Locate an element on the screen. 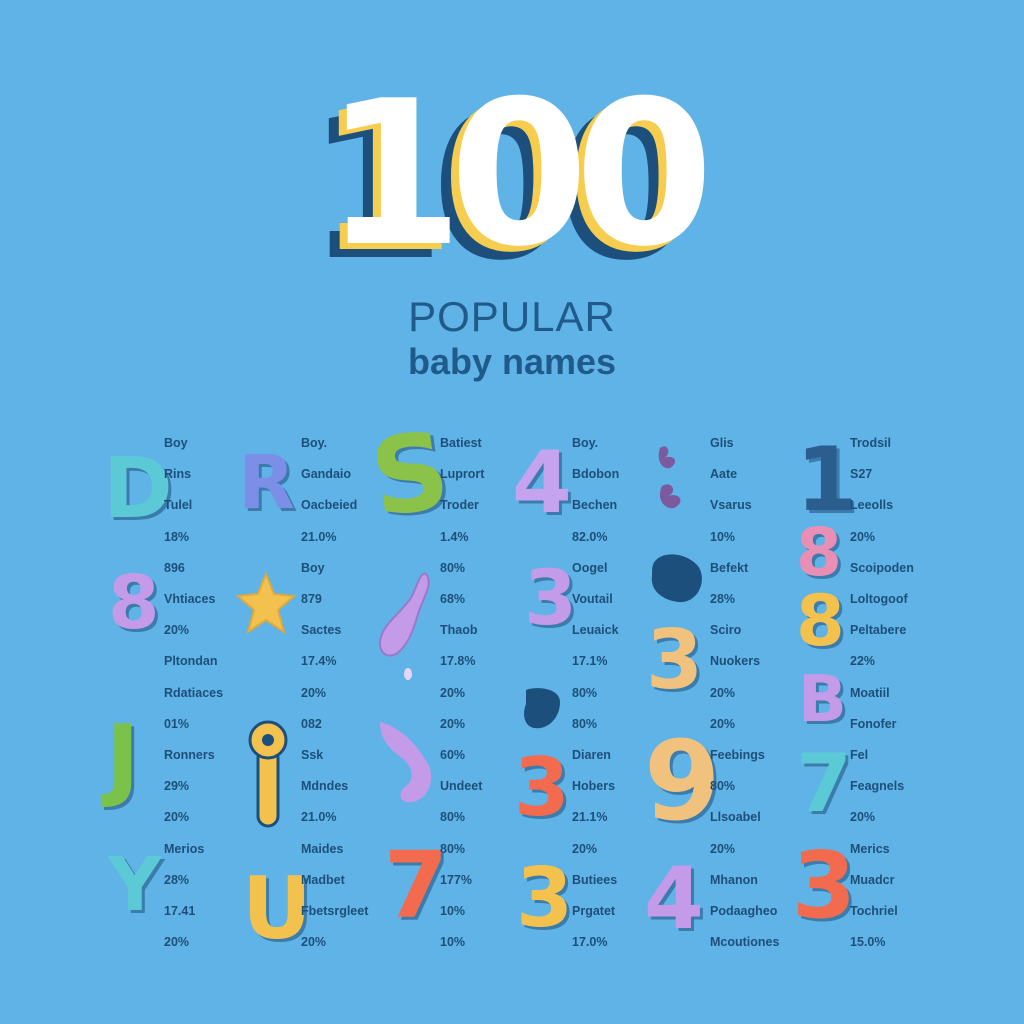  glyph-3-outline: 3 is located at coordinates (675, 660).